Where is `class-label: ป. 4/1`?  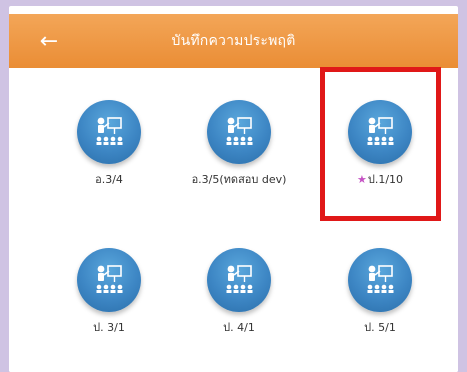
class-label: ป. 4/1 is located at coordinates (239, 327).